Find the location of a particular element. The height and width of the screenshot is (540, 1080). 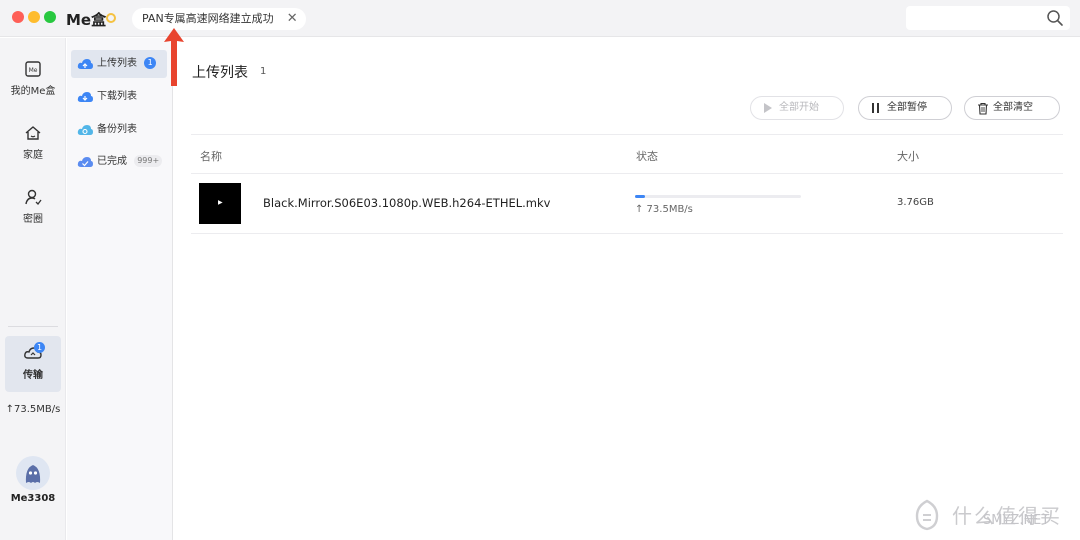

clear-all-button: 全部清空 is located at coordinates (1012, 108).